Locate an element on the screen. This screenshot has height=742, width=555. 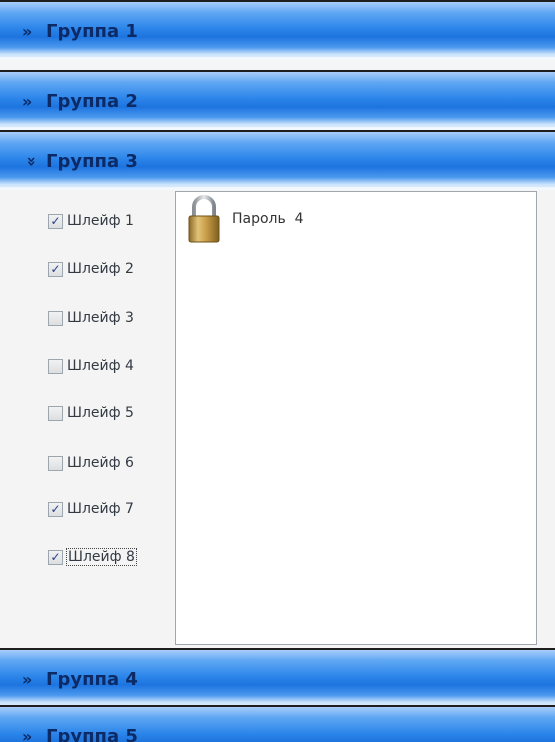
group-header-2: » Группа 2 is located at coordinates (277, 100).